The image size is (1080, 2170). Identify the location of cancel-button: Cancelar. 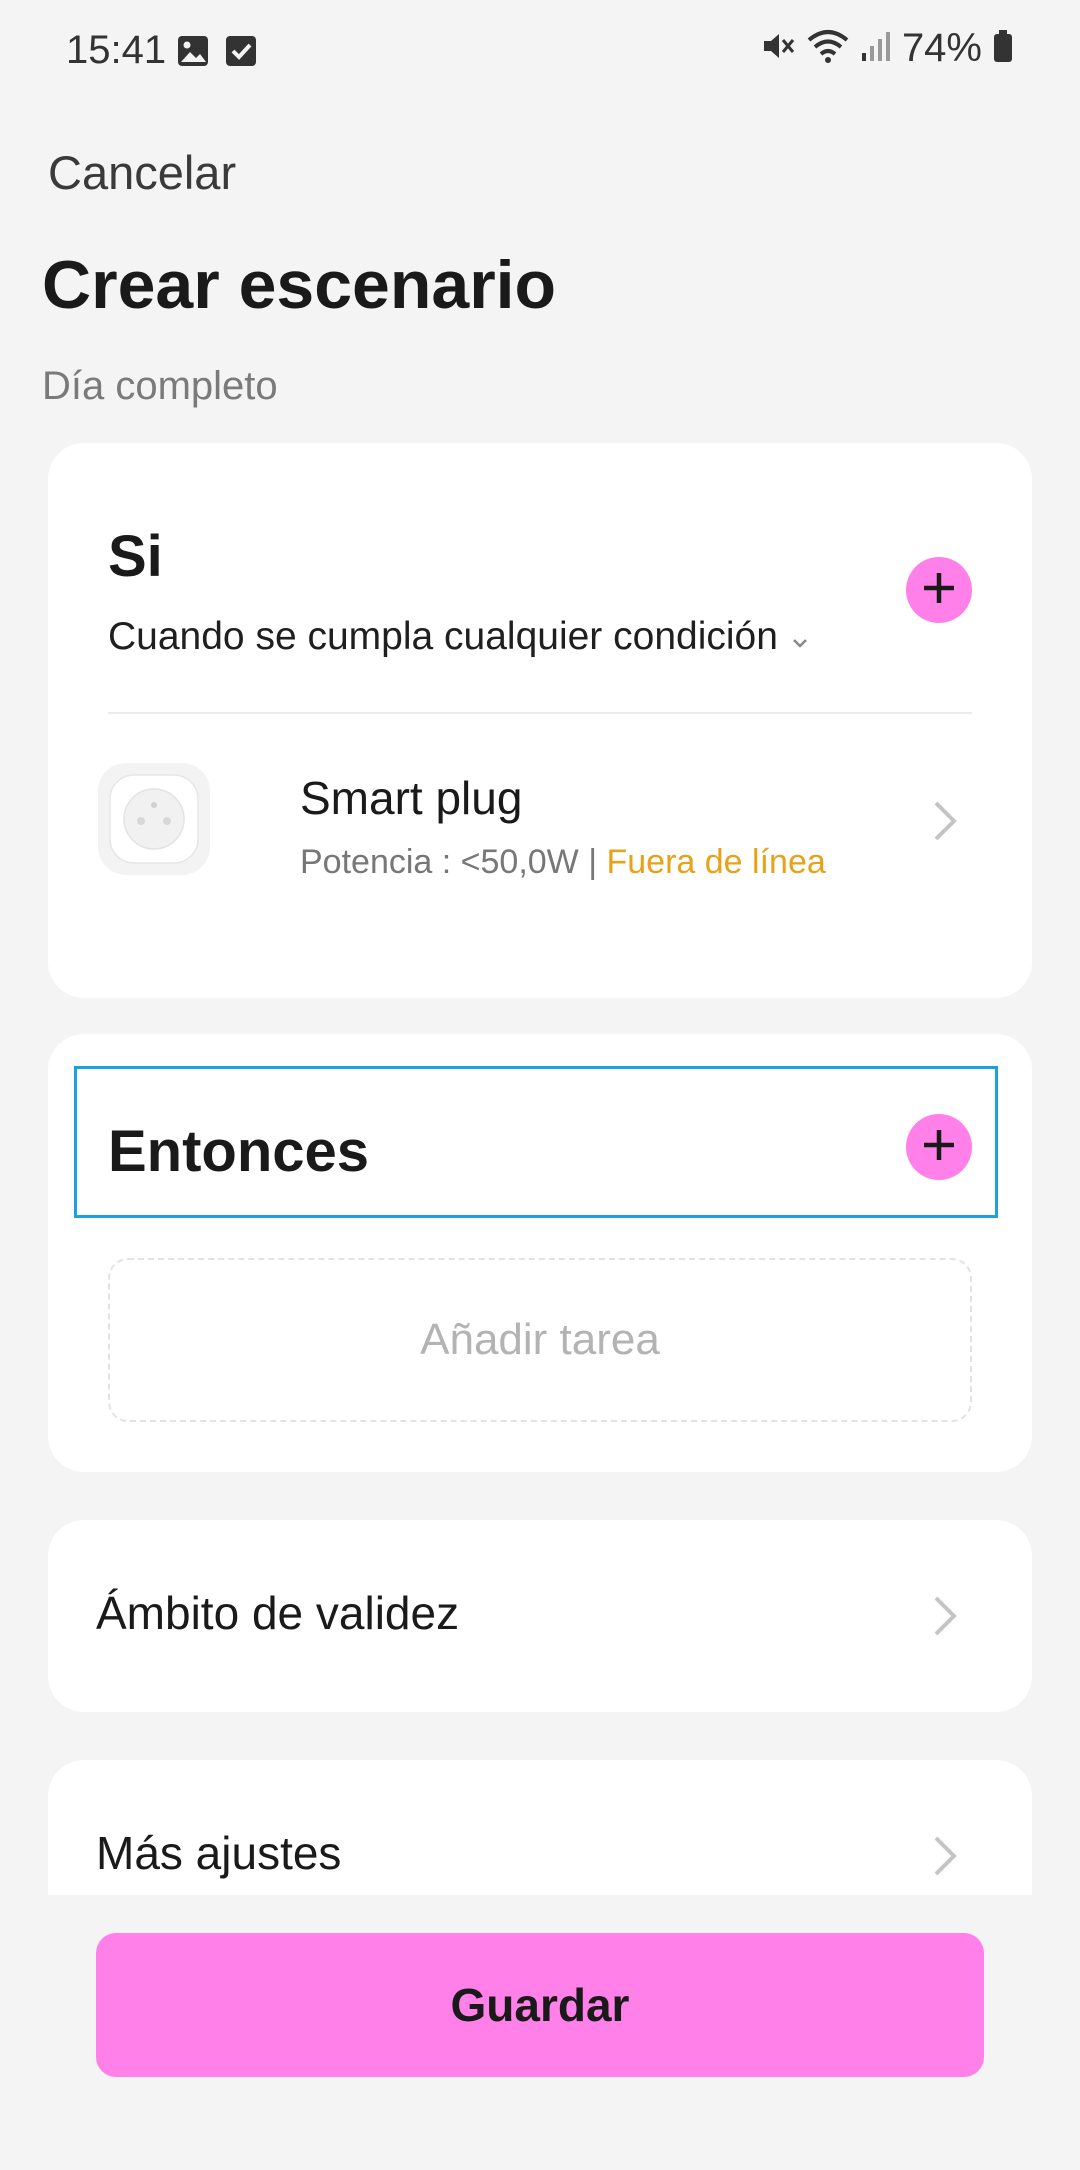
(142, 172).